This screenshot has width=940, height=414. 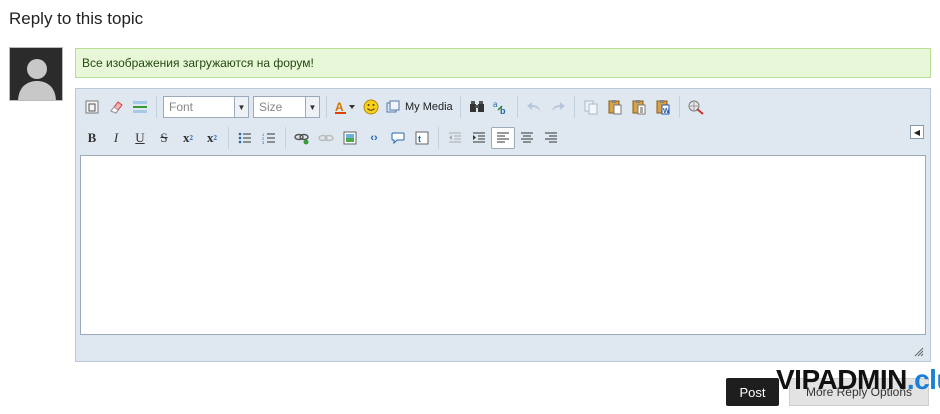 I want to click on indent-icon, so click(x=479, y=138).